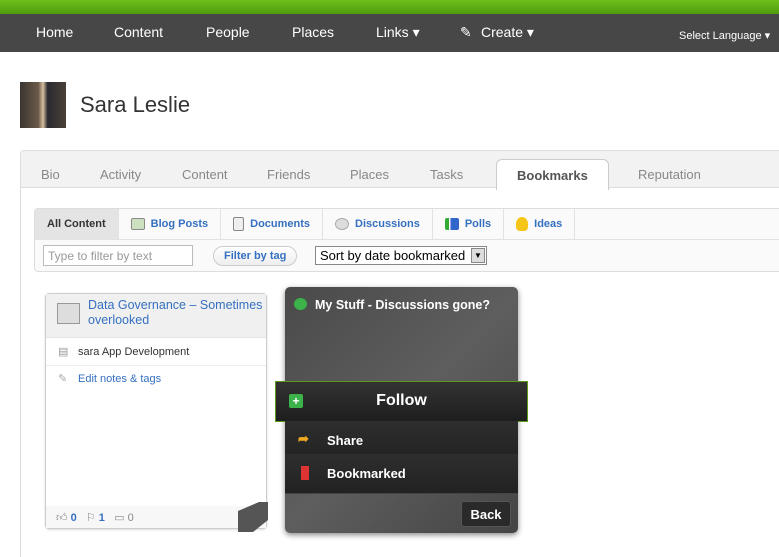 The height and width of the screenshot is (557, 779). Describe the element at coordinates (393, 255) in the screenshot. I see `sort-value: Sort by date bookmarked` at that location.